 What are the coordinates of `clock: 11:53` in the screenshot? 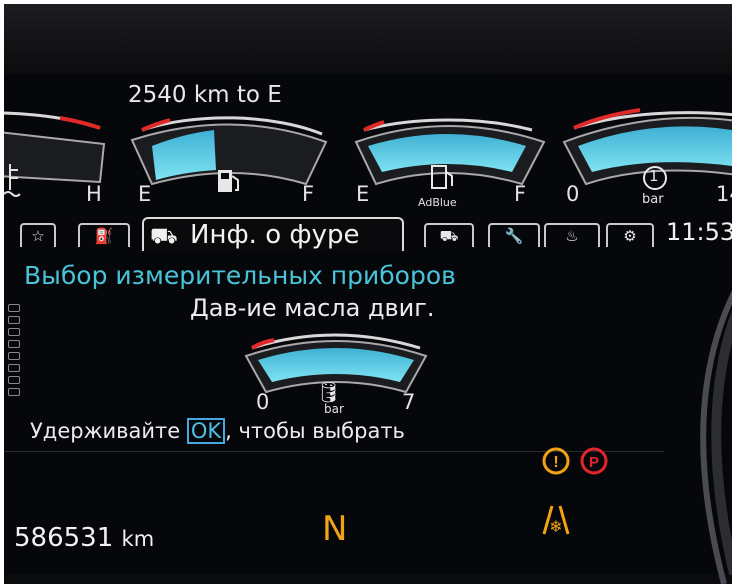 It's located at (699, 232).